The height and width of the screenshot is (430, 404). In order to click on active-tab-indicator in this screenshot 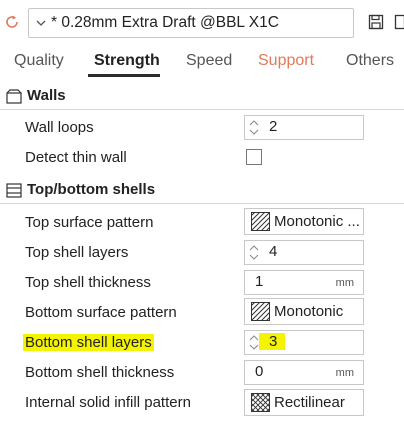, I will do `click(124, 75)`.